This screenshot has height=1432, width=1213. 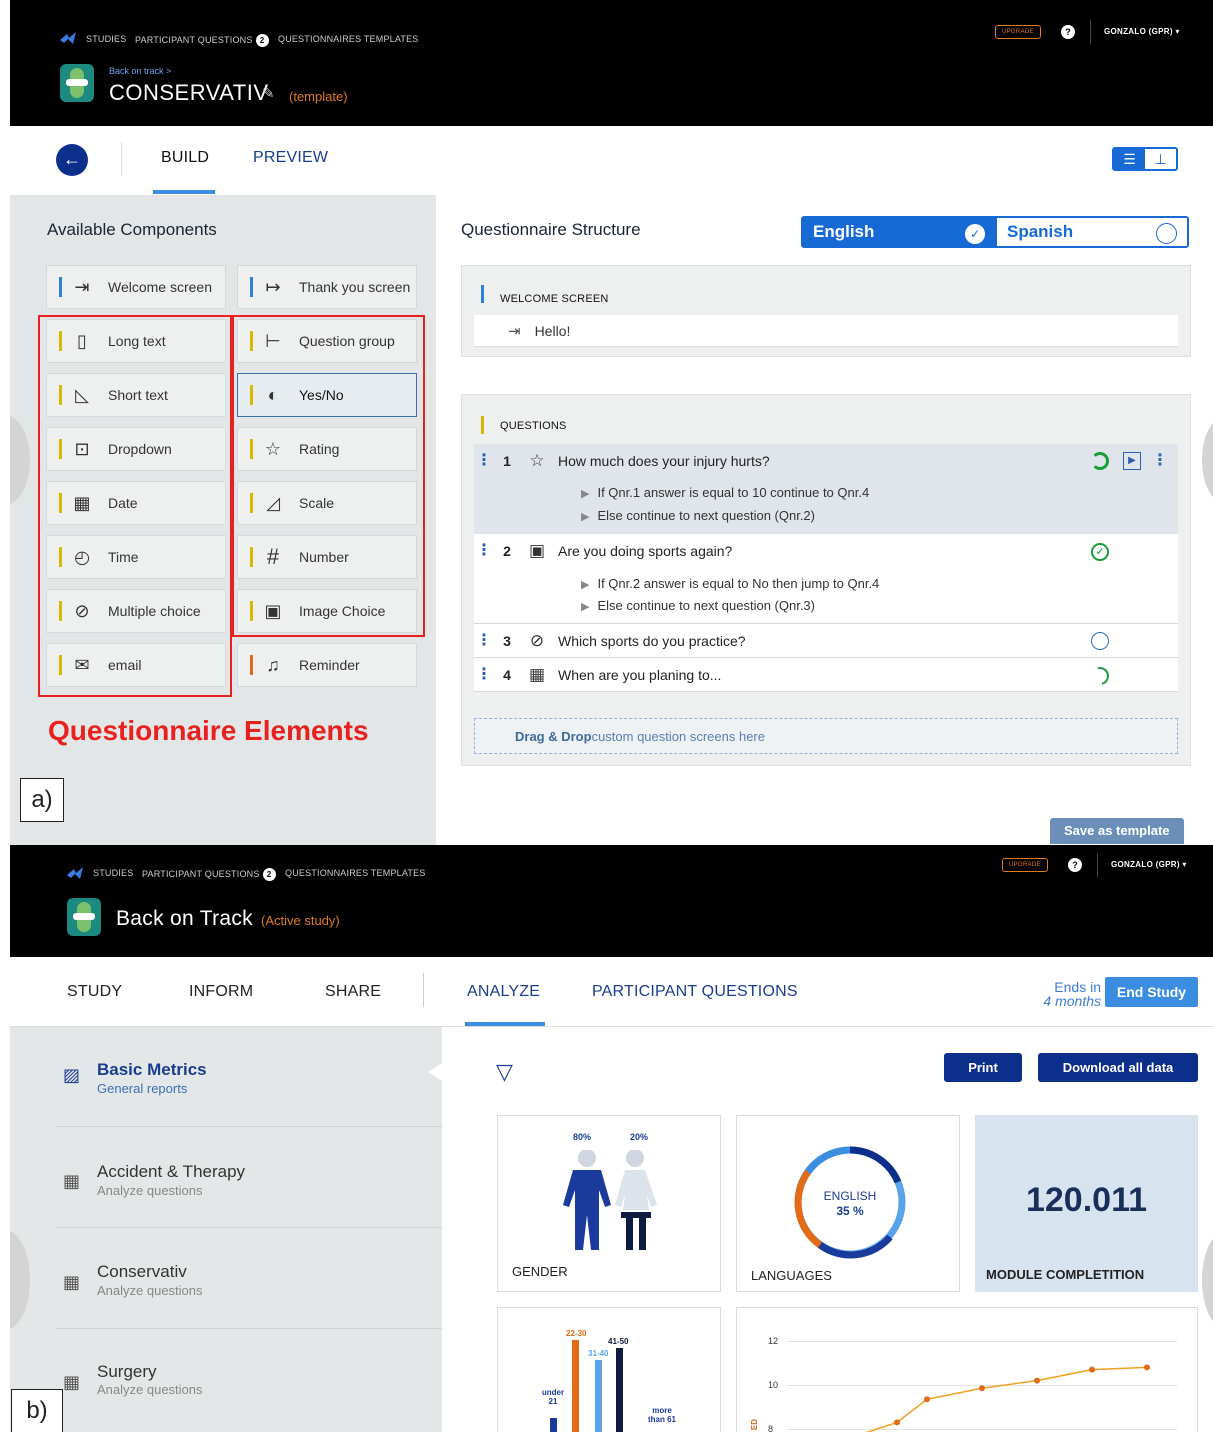 I want to click on tab-participant-questions: PARTICIPANT QUESTIONS, so click(x=695, y=992).